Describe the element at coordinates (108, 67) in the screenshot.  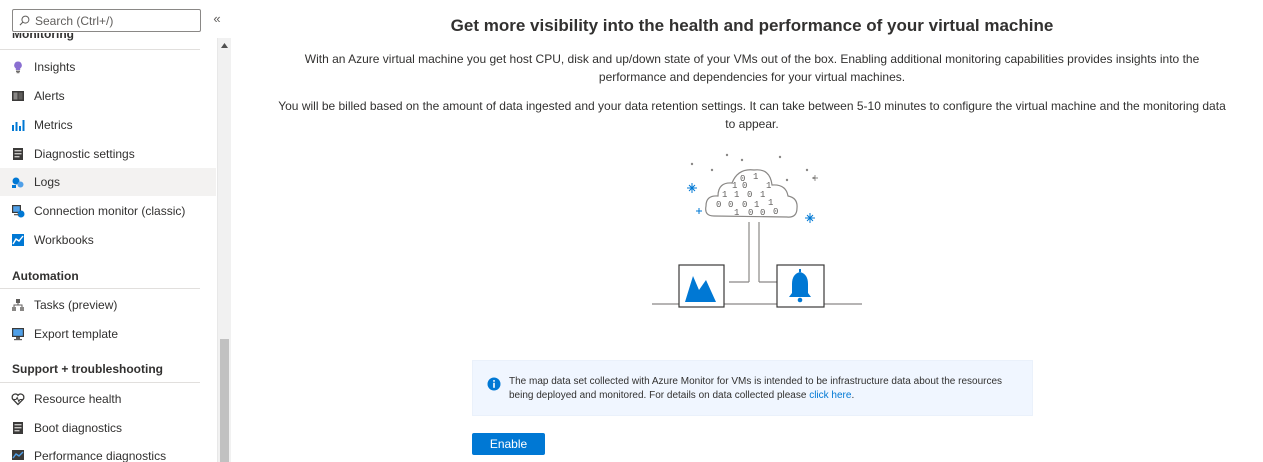
I see `sidebar-item-insights: Insights` at that location.